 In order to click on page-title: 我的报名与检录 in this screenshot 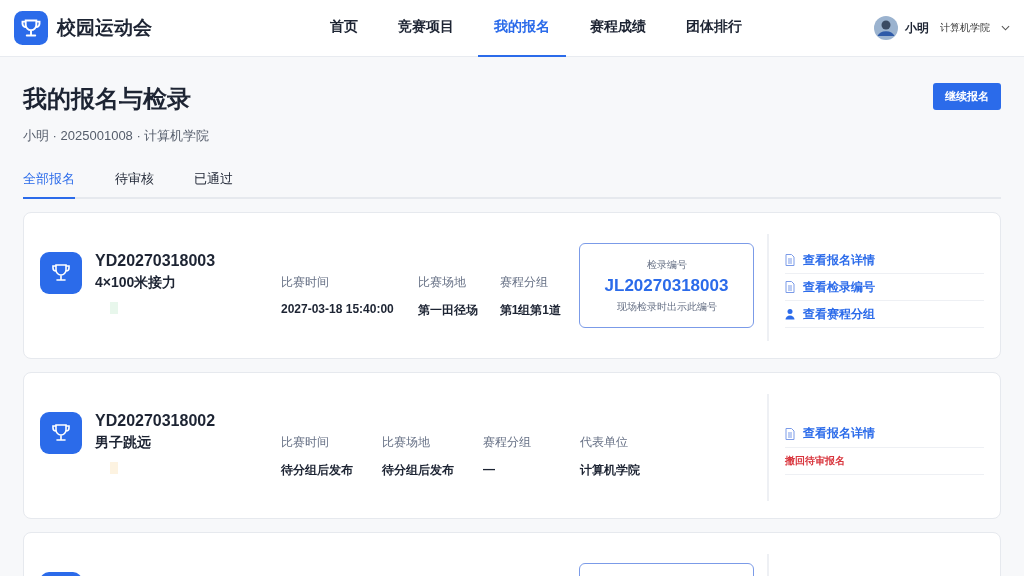, I will do `click(107, 99)`.